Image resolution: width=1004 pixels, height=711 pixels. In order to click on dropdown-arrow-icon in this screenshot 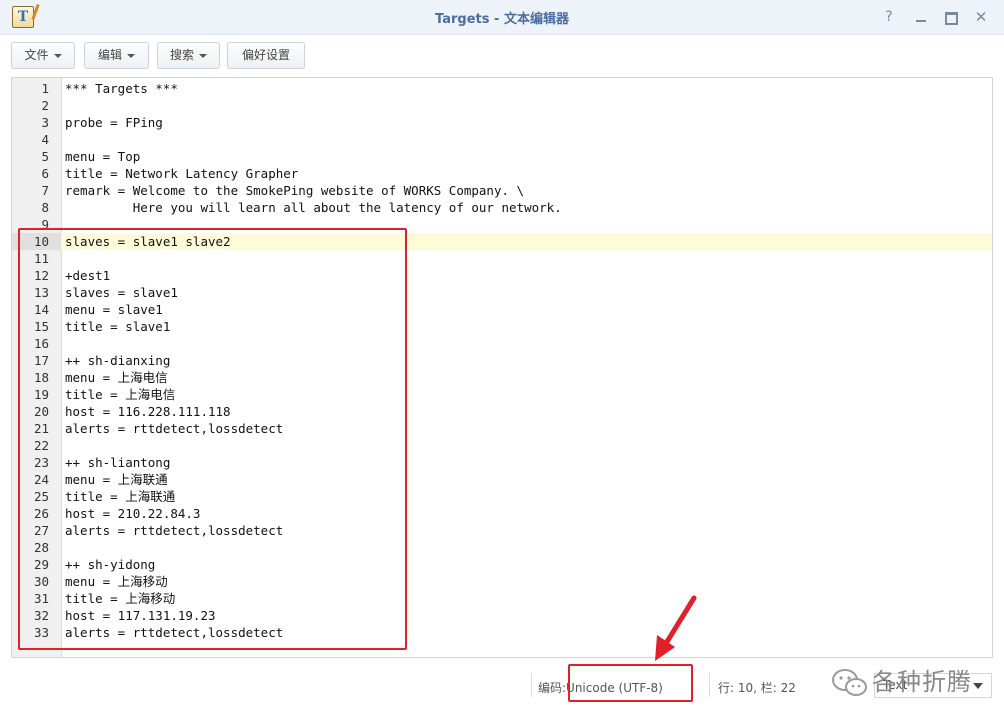, I will do `click(978, 686)`.